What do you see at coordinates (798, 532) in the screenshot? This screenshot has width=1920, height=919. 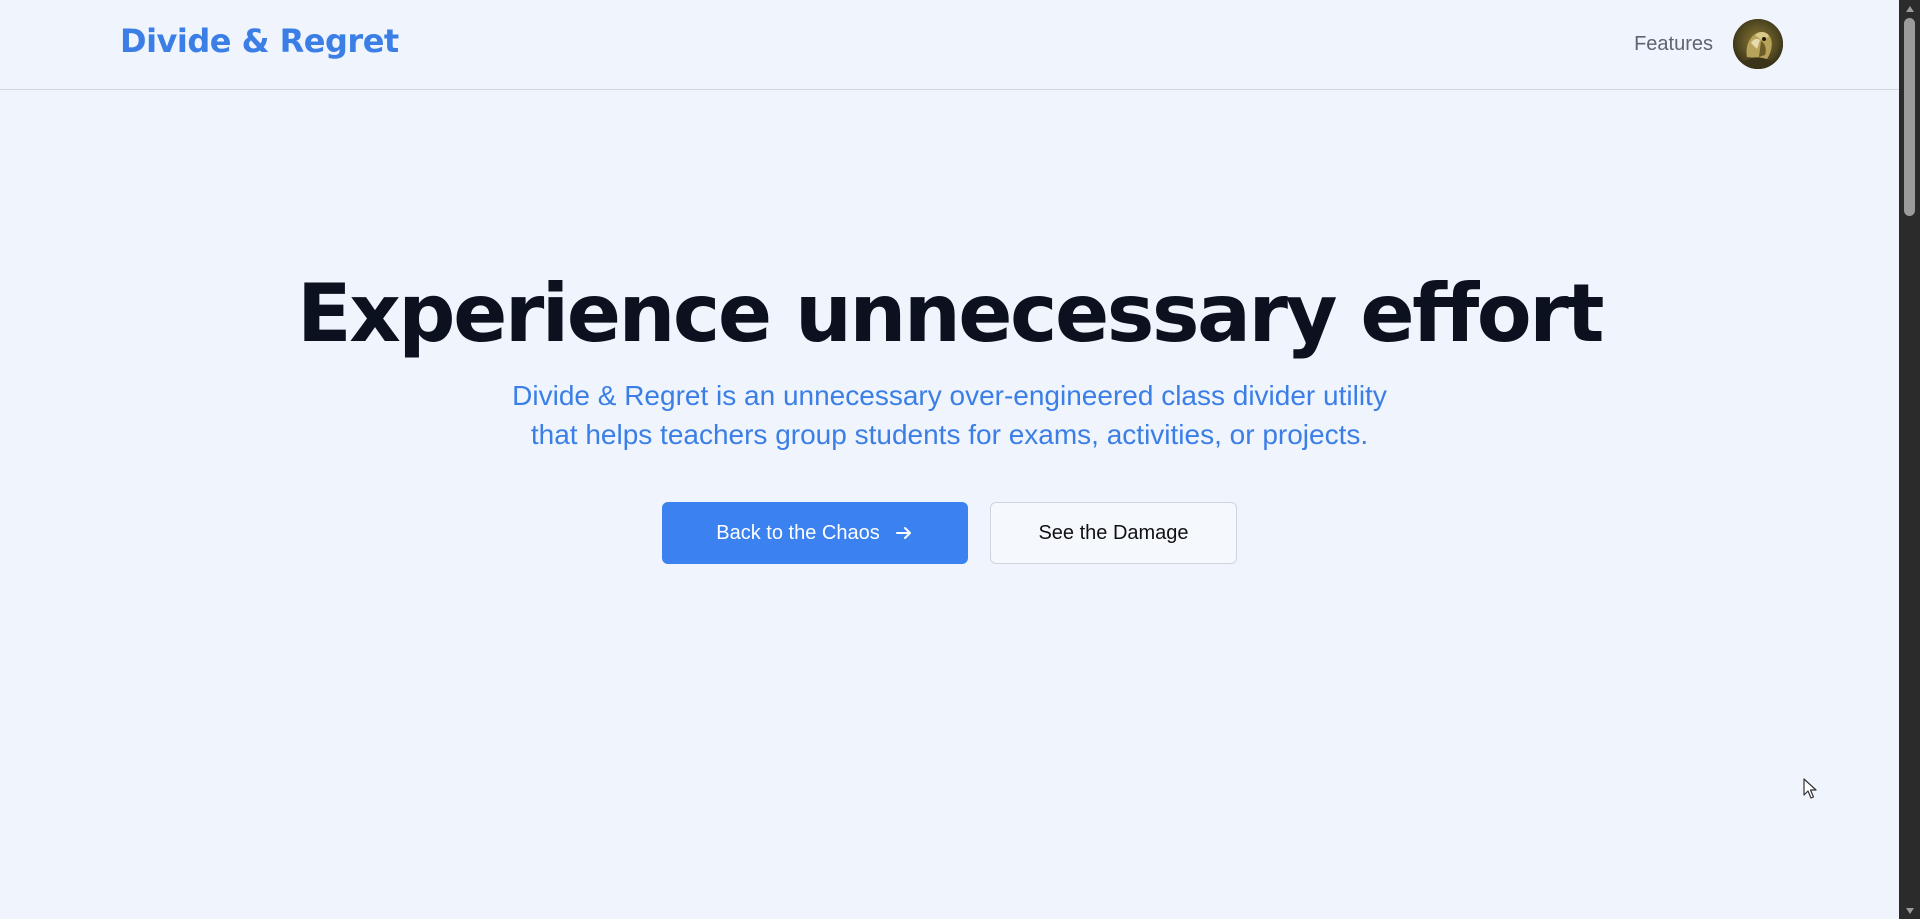 I see `back-to-chaos-label: Back to the Chaos` at bounding box center [798, 532].